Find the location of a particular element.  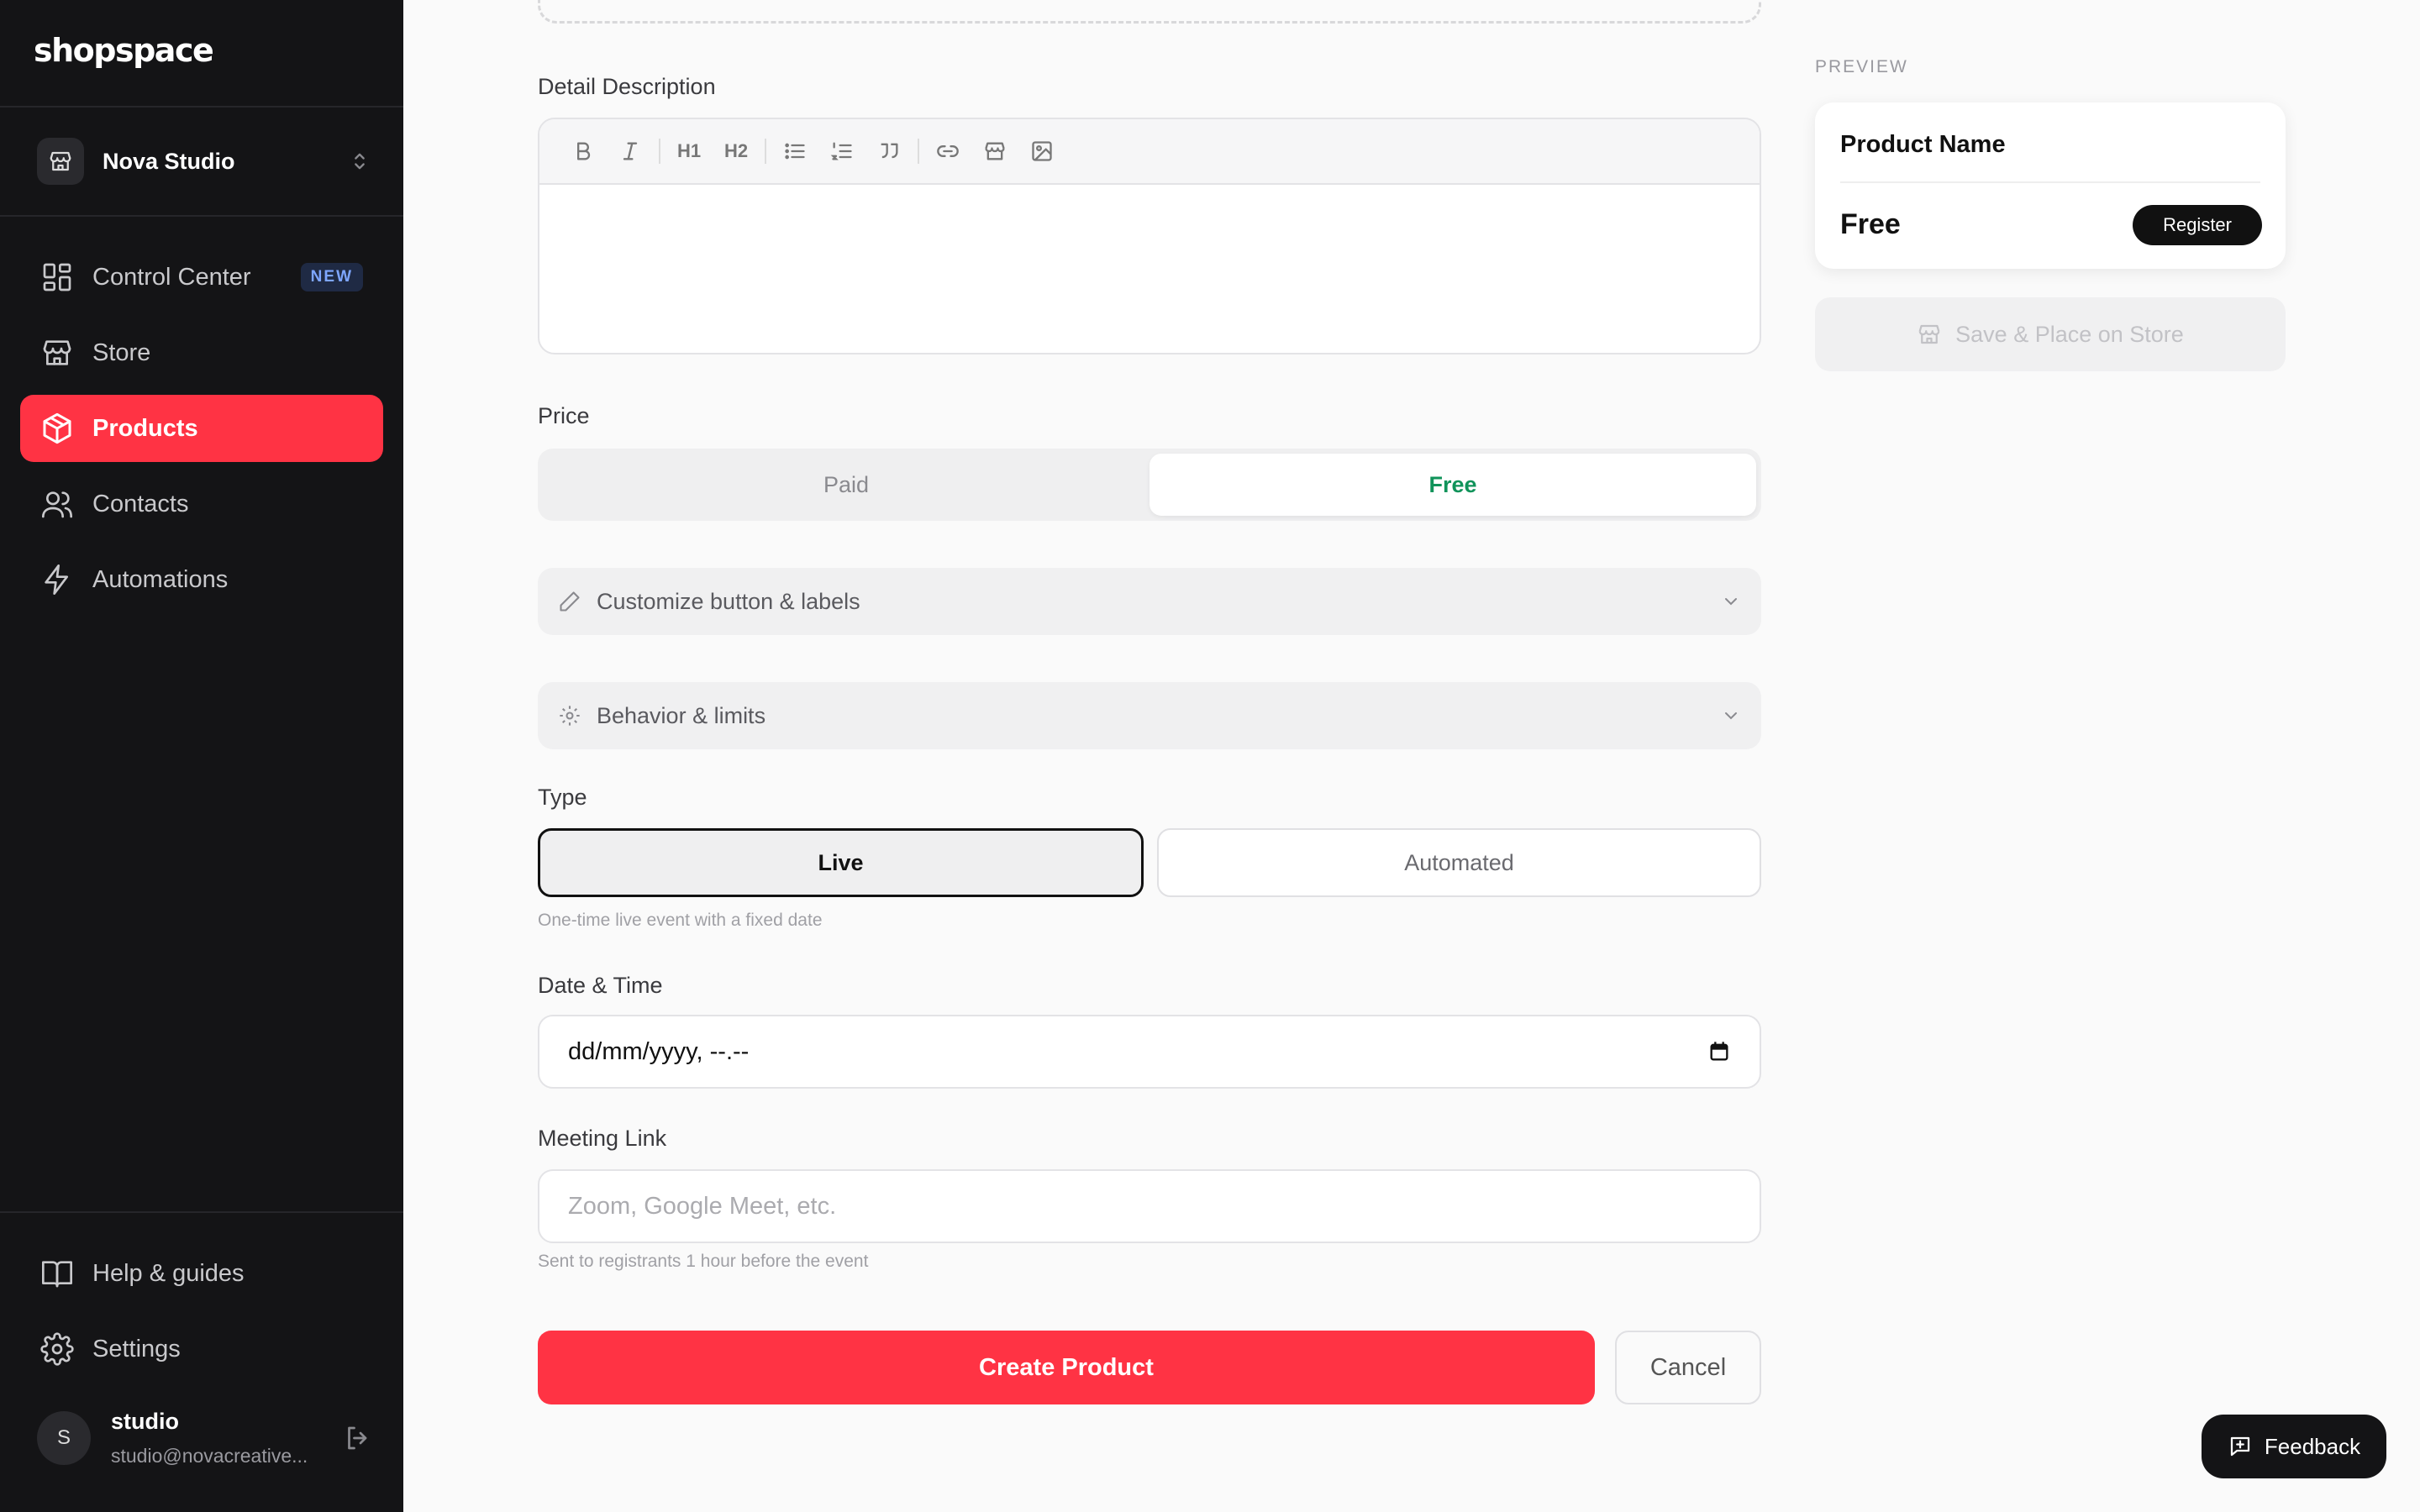

preview-label: PREVIEW is located at coordinates (1862, 66).